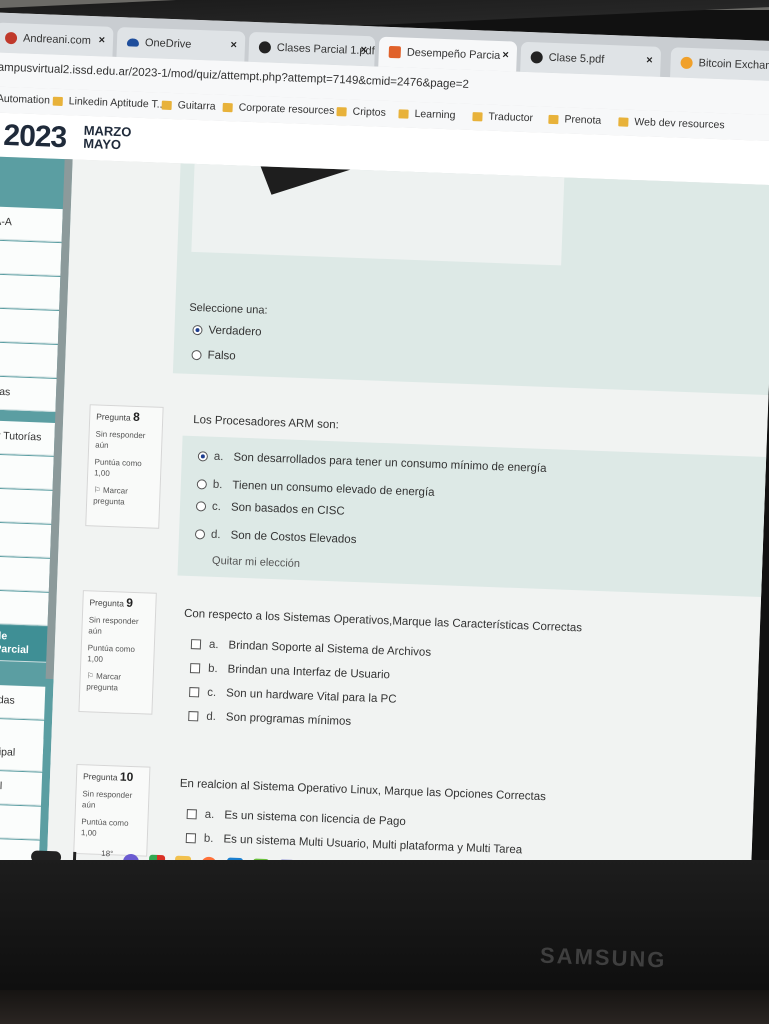  I want to click on question-number: Pregunta 9, so click(111, 602).